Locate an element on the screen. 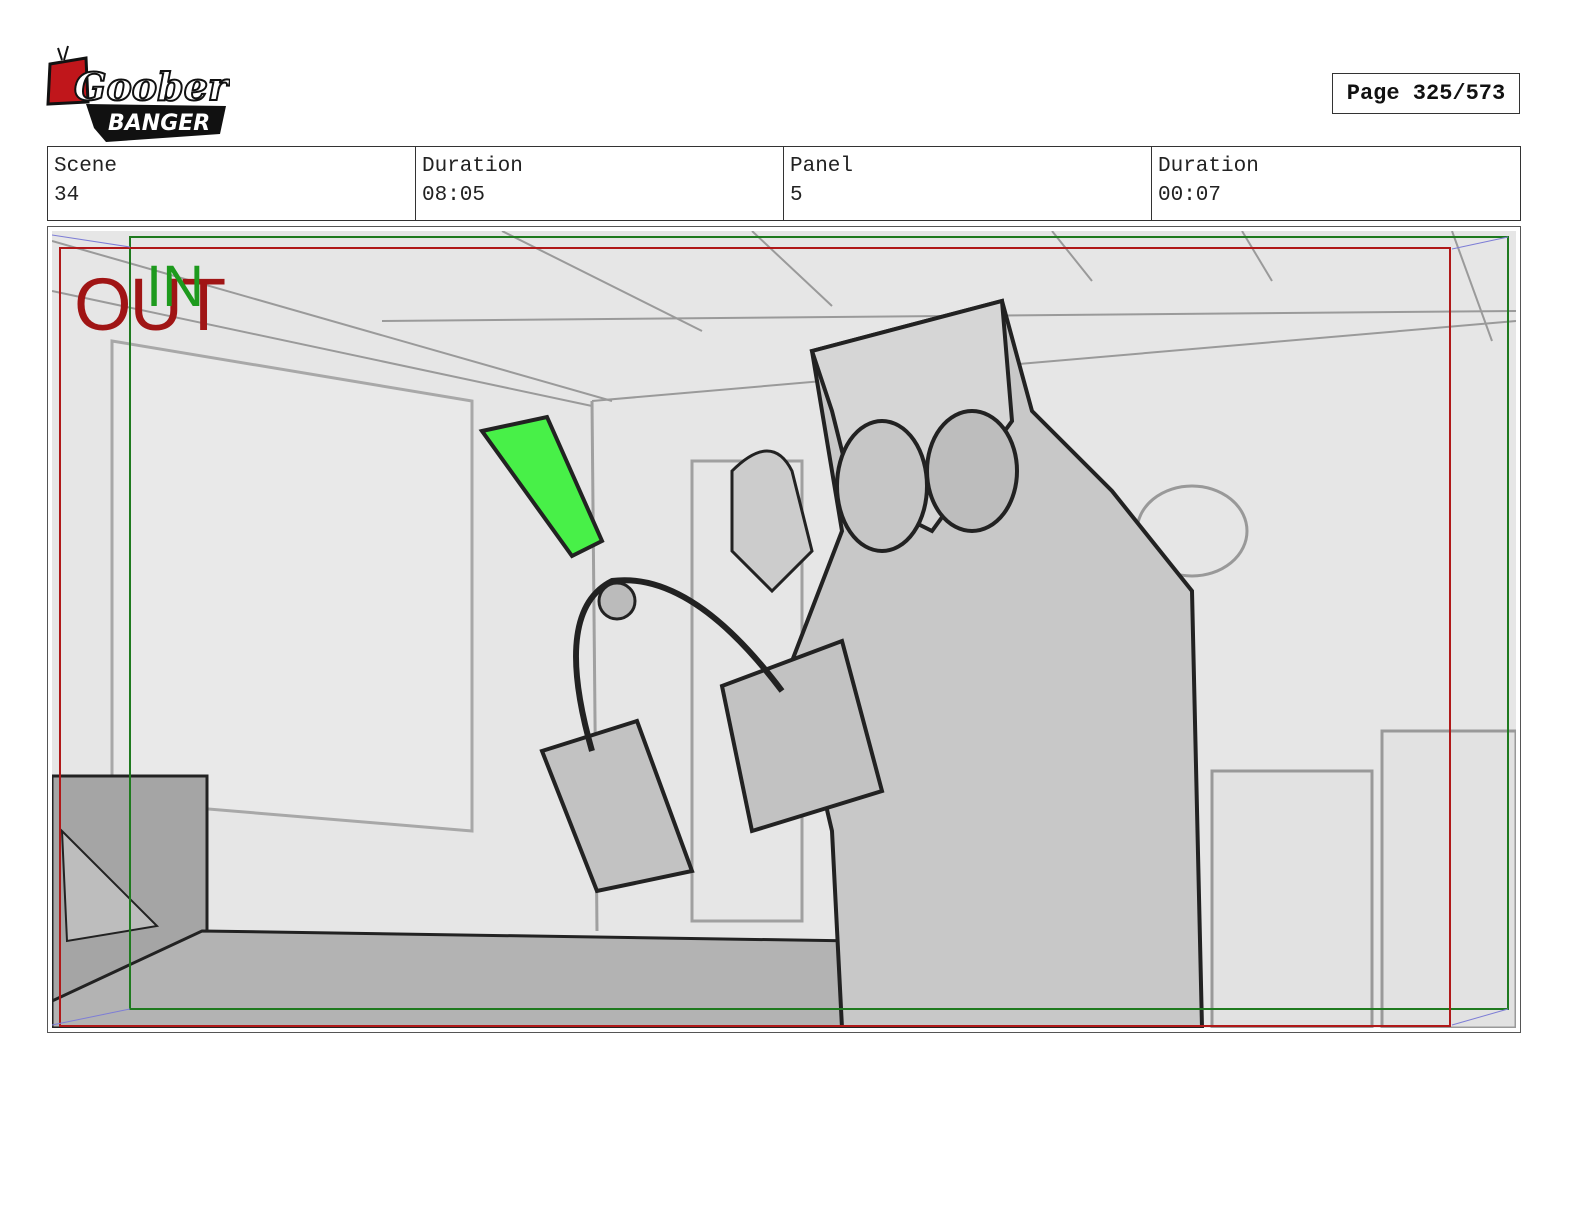 The width and height of the screenshot is (1584, 1224). scene-duration-cell: Duration 08:05 is located at coordinates (600, 183).